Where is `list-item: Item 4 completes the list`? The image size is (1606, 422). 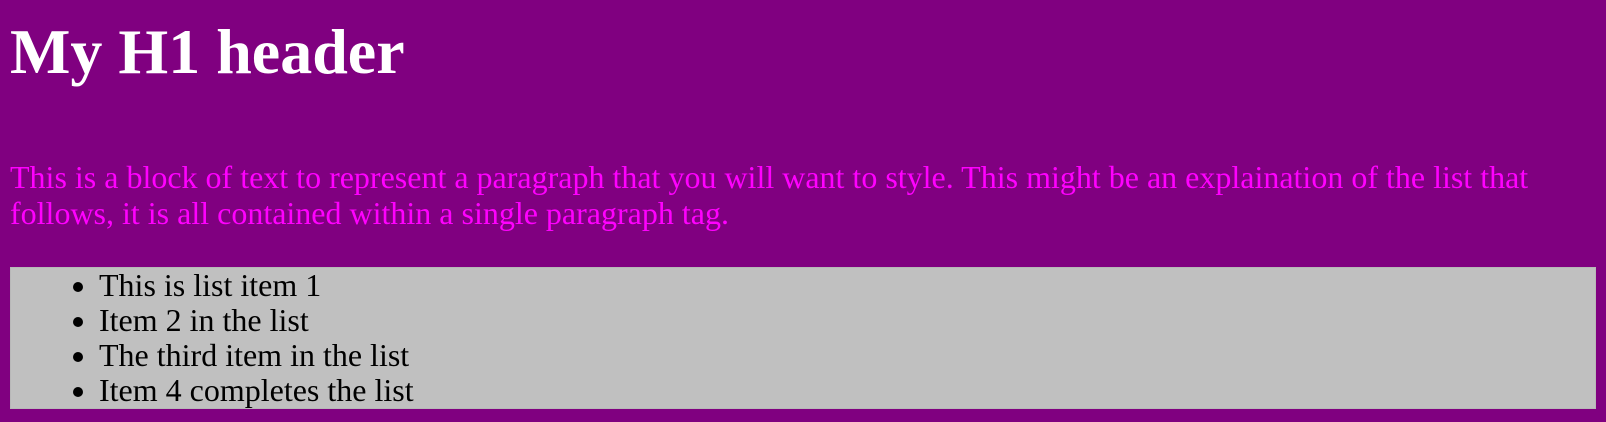
list-item: Item 4 completes the list is located at coordinates (847, 390).